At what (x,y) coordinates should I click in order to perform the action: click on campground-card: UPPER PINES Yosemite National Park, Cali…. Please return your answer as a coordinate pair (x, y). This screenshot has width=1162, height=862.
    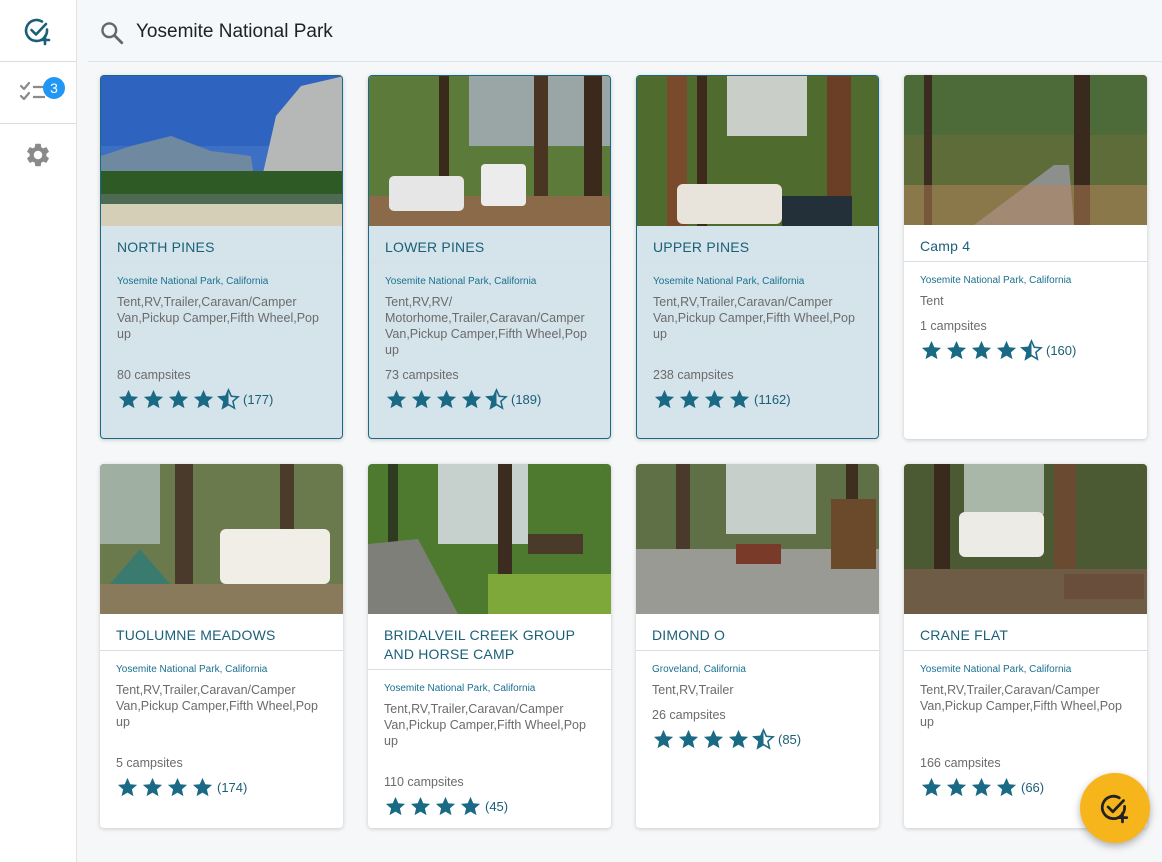
    Looking at the image, I should click on (757, 257).